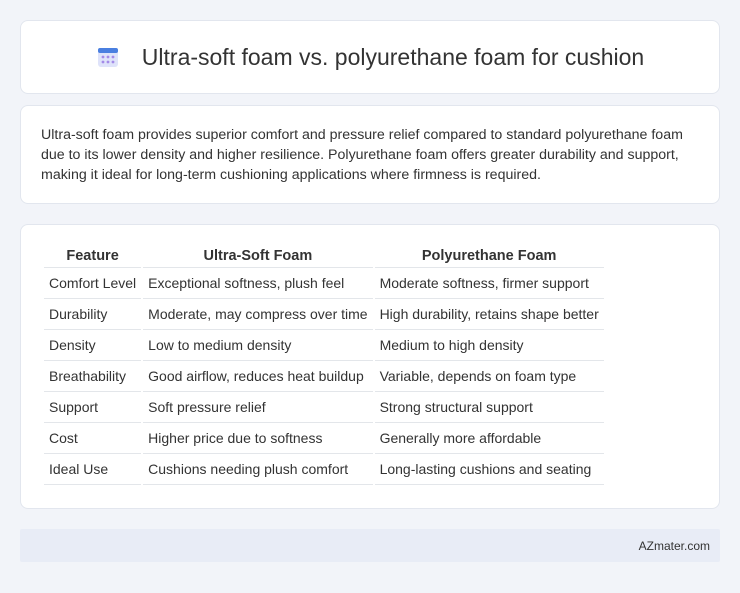  Describe the element at coordinates (489, 314) in the screenshot. I see `polyurethane-cell: High durability, retains shape better` at that location.